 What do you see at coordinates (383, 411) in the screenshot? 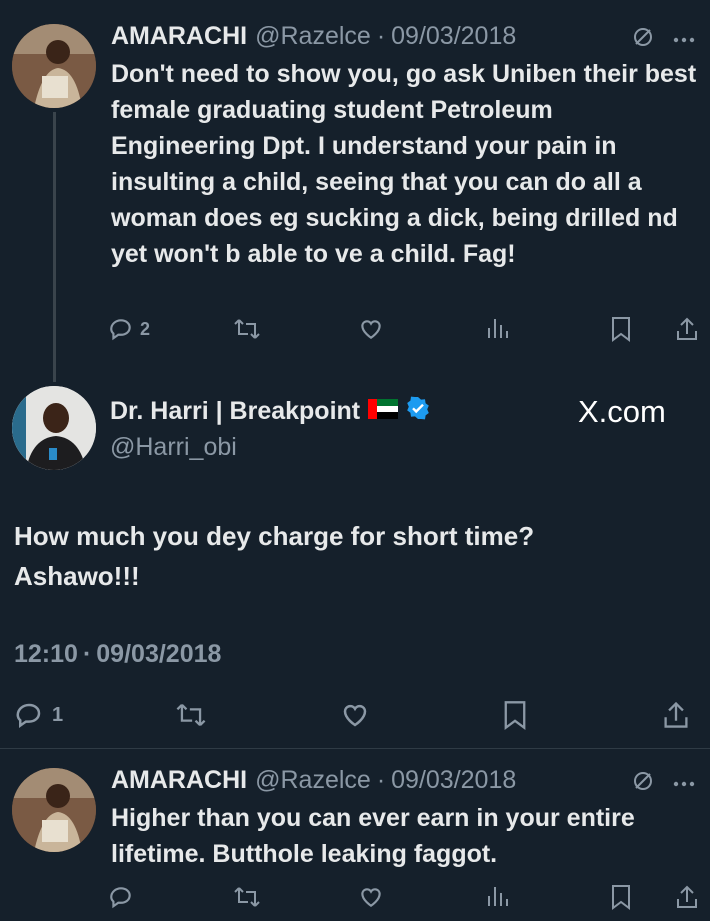
I see `flag-icon` at bounding box center [383, 411].